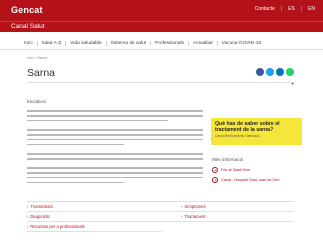 Image resolution: width=323 pixels, height=248 pixels. What do you see at coordinates (270, 72) in the screenshot?
I see `twitter-icon` at bounding box center [270, 72].